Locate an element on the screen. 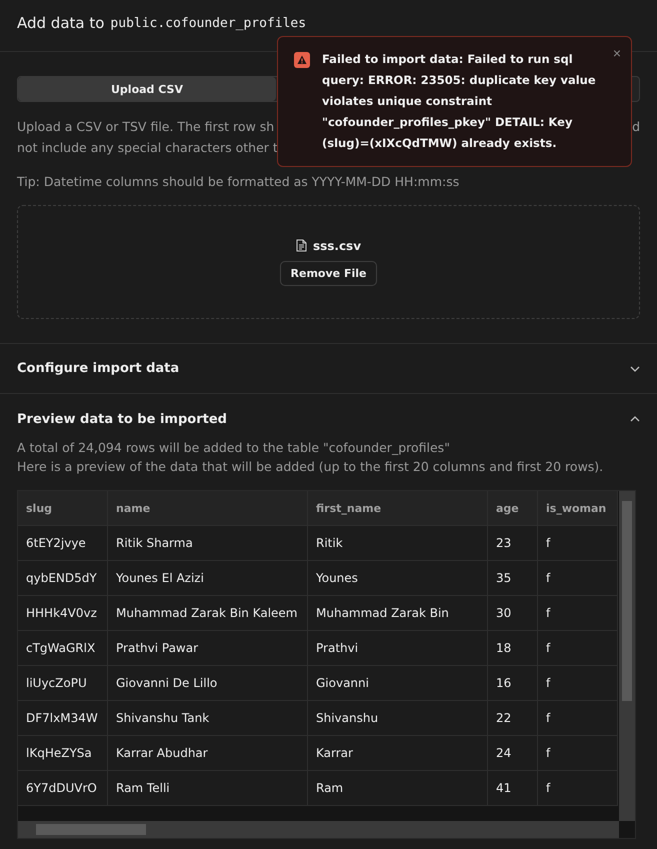  table-name: public.cofounder_profiles is located at coordinates (208, 24).